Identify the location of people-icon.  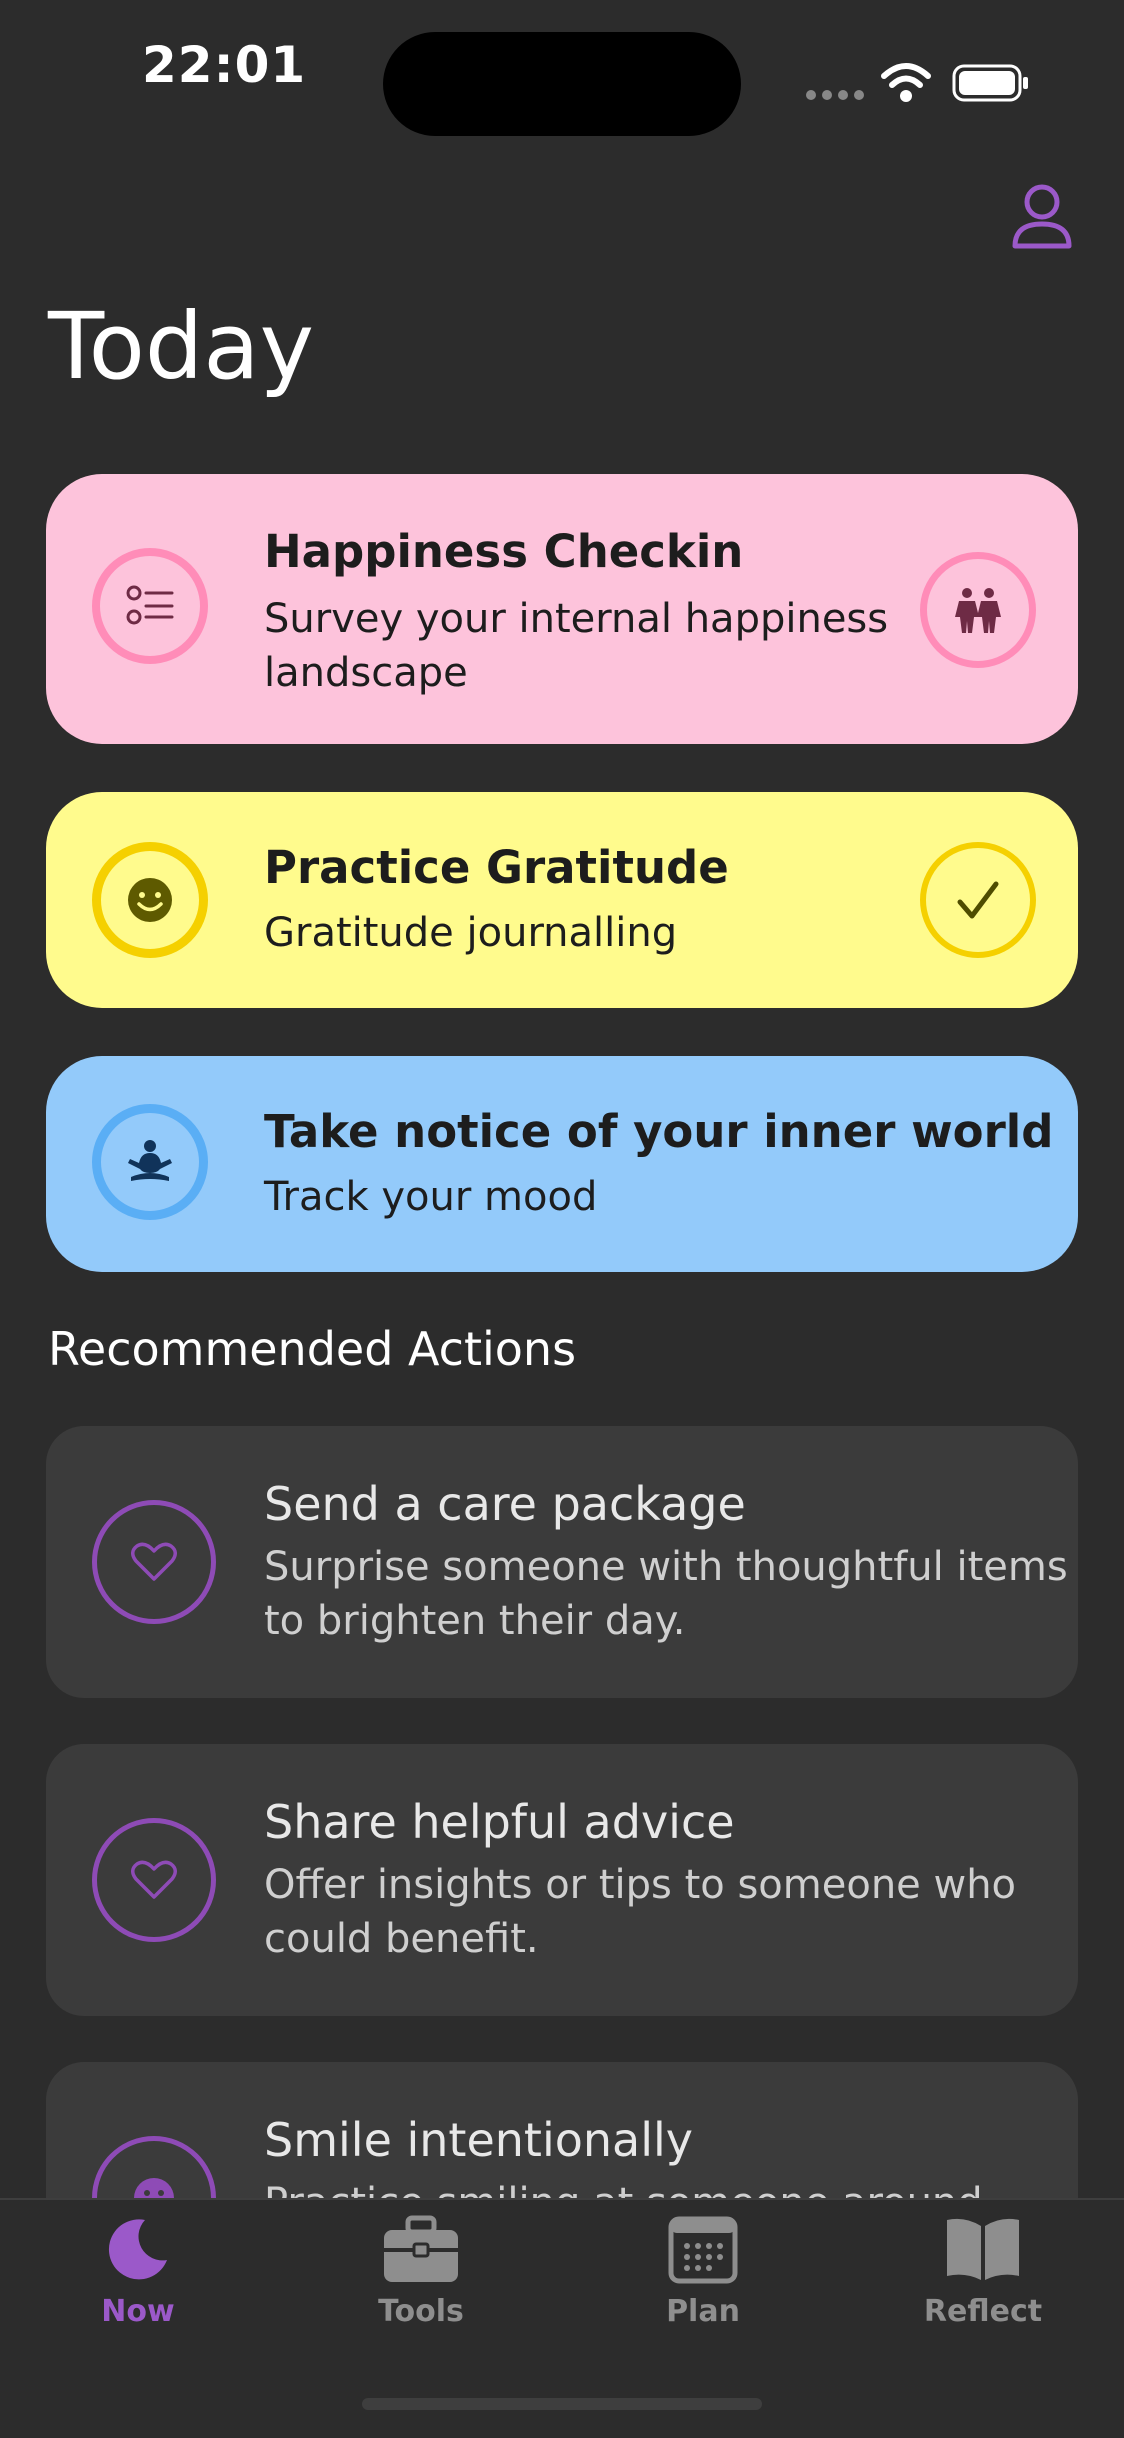
(978, 610).